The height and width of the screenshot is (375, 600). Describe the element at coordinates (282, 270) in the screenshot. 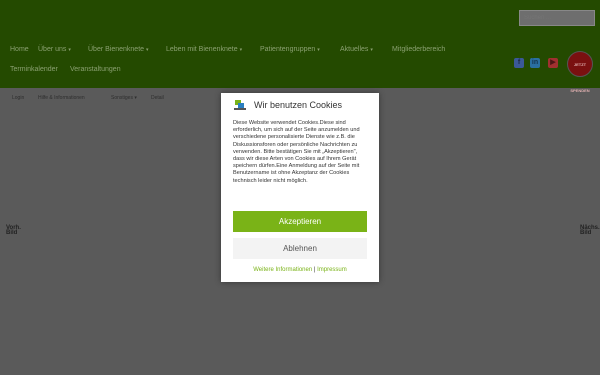

I see `more-info-link: Weitere Informationen` at that location.